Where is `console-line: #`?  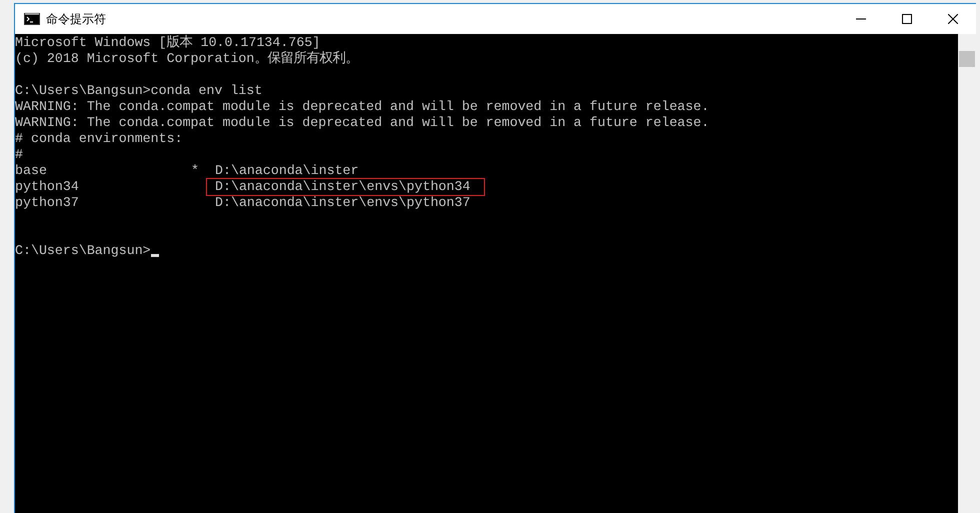
console-line: # is located at coordinates (19, 155).